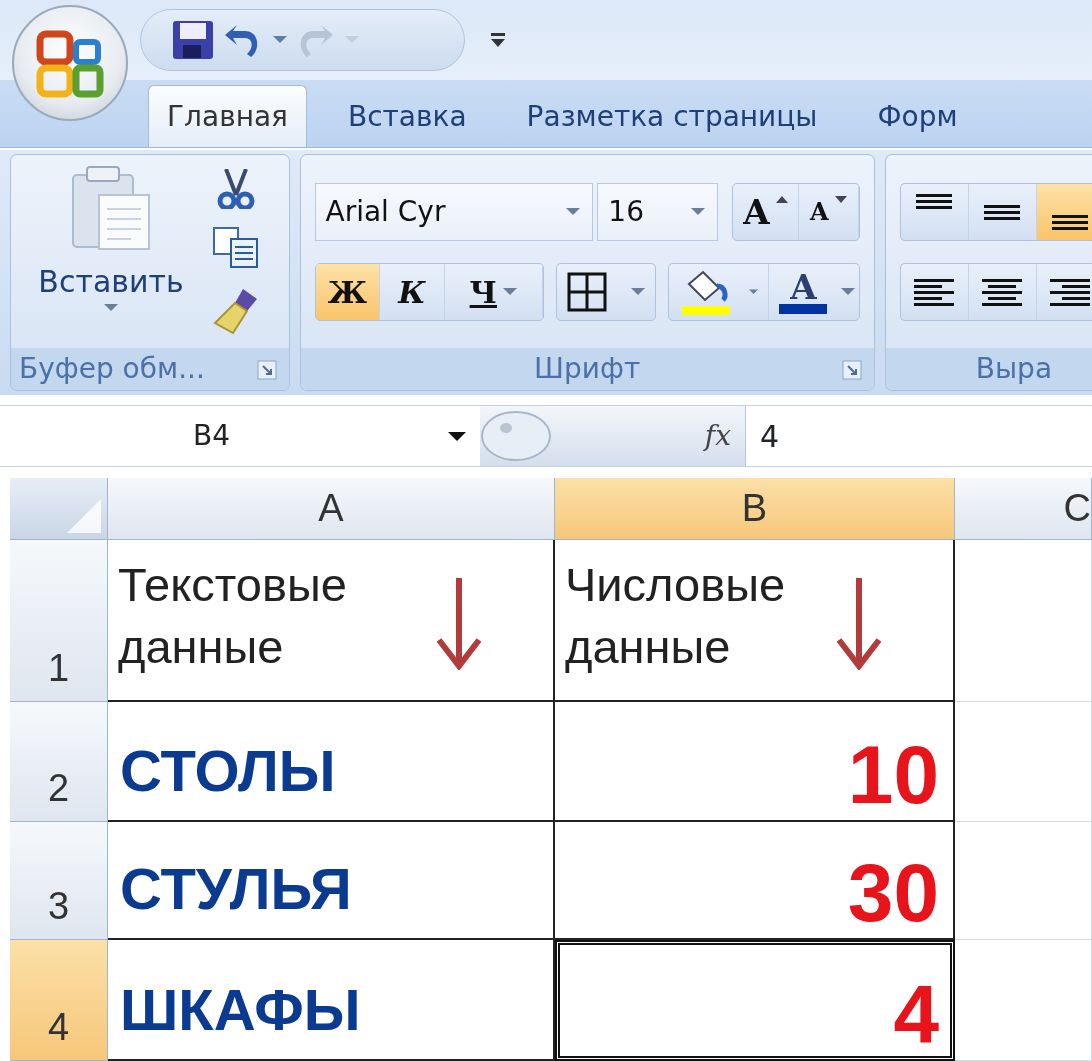  What do you see at coordinates (1014, 369) in the screenshot?
I see `group-label: Выра` at bounding box center [1014, 369].